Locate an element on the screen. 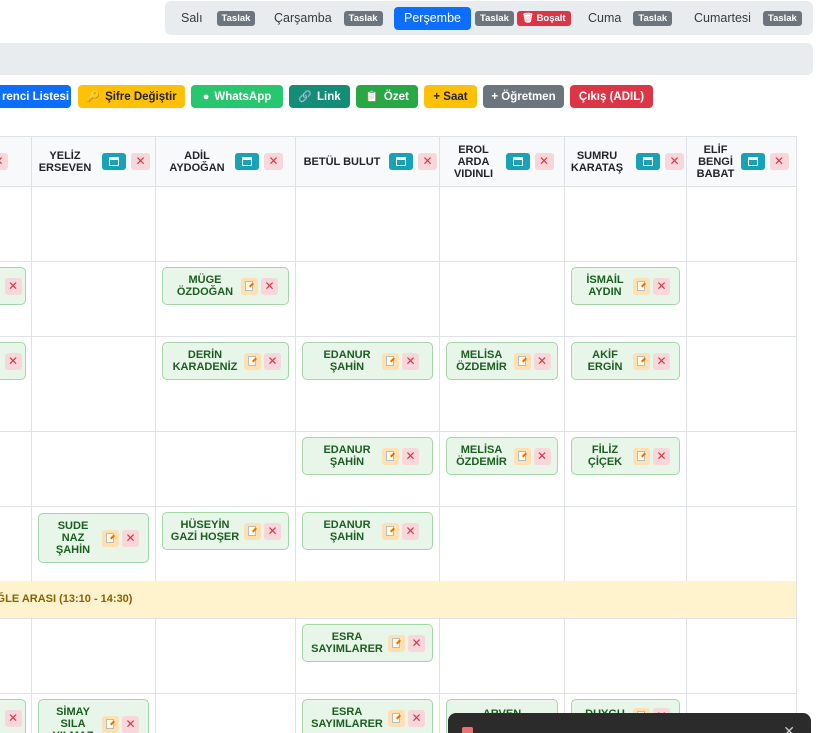 The width and height of the screenshot is (817, 733). day-name: Çarşamba is located at coordinates (303, 18).